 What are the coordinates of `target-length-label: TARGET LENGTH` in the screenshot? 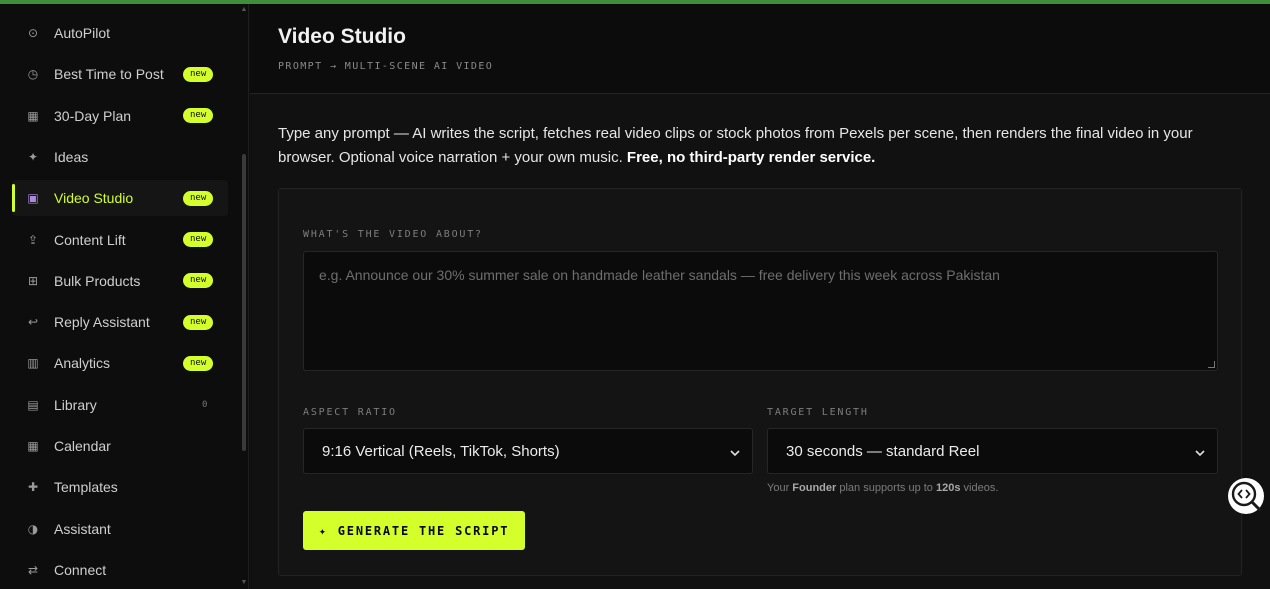 It's located at (818, 412).